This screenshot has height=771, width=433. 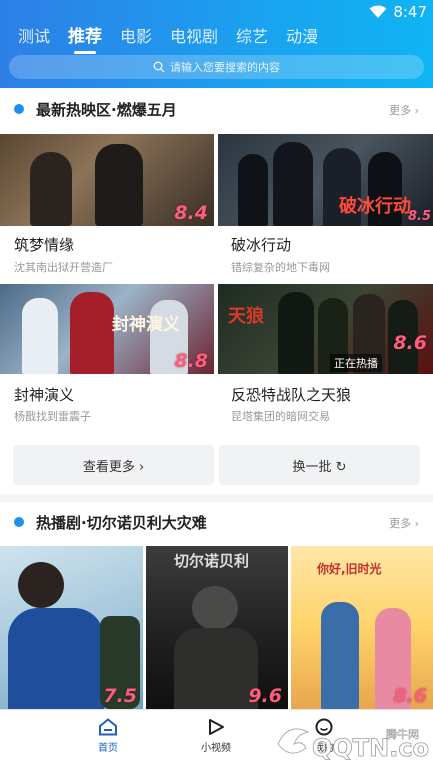 I want to click on view-more-button: 查看更多 ›, so click(x=113, y=465).